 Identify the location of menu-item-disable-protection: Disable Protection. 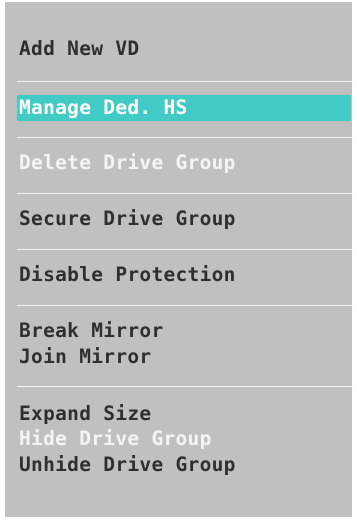
(127, 275).